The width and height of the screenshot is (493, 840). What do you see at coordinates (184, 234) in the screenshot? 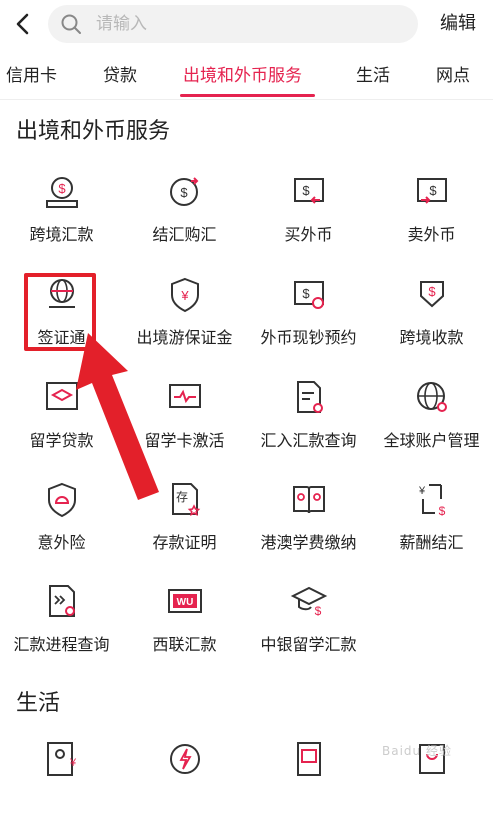
I see `service-label: 结汇购汇` at bounding box center [184, 234].